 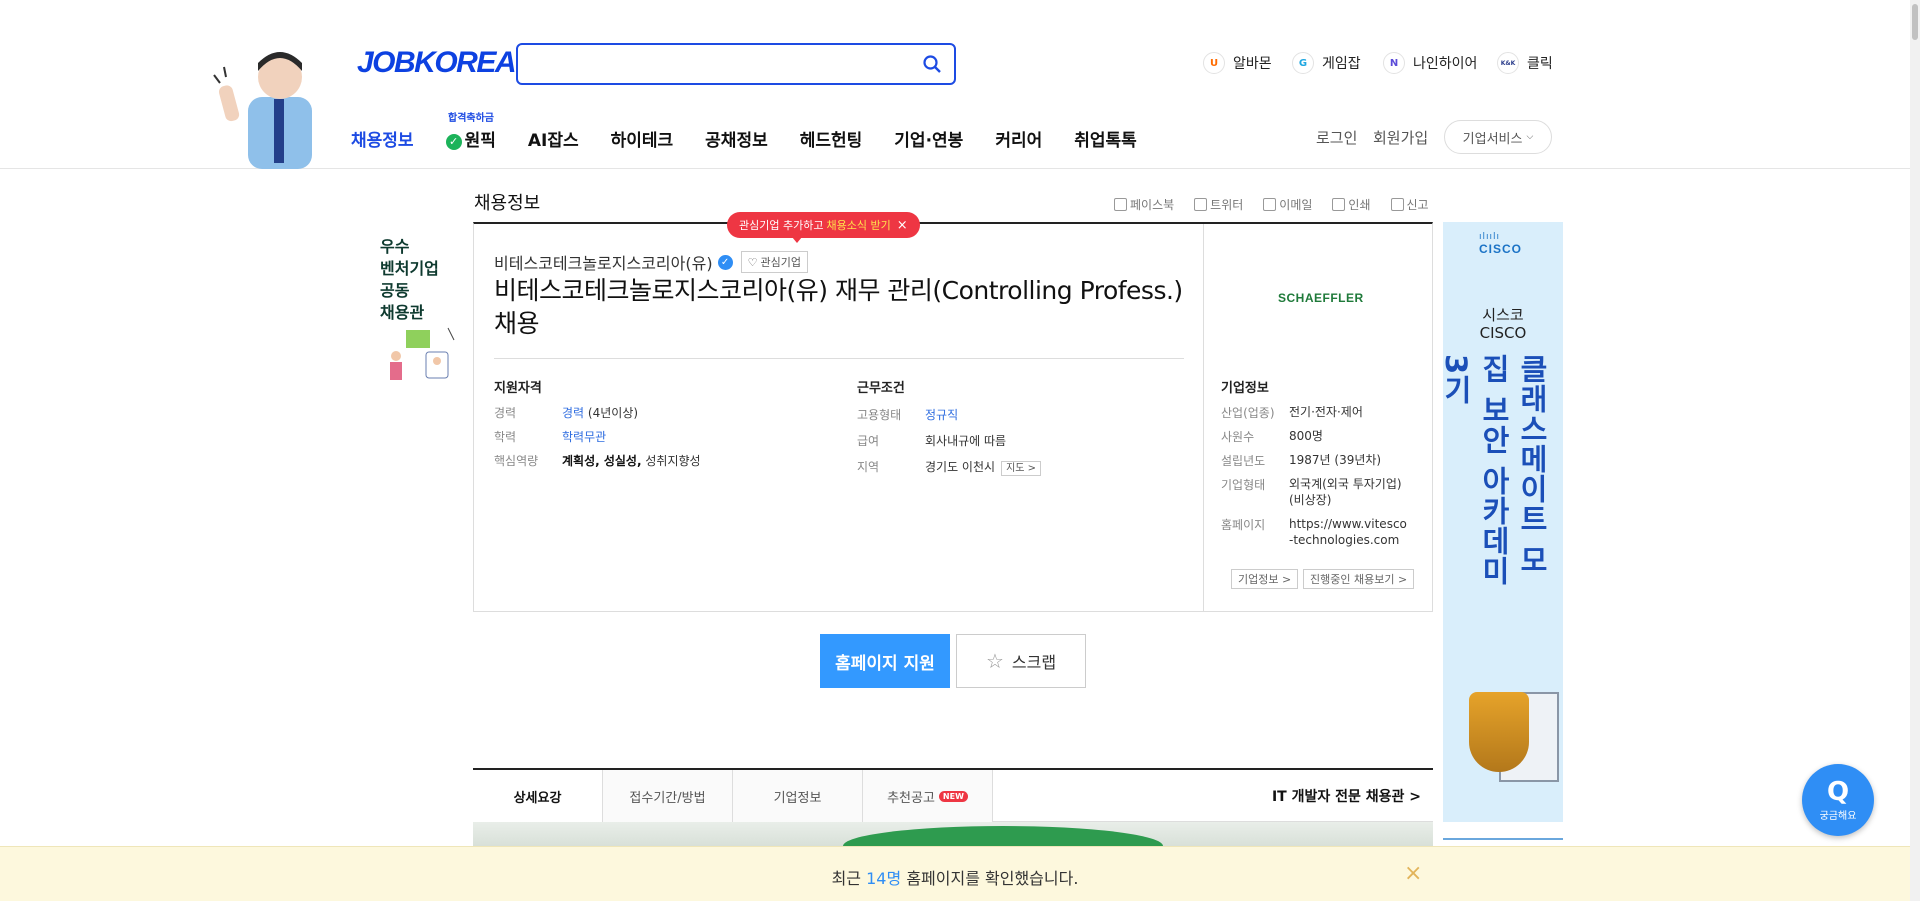 What do you see at coordinates (1445, 64) in the screenshot?
I see `family-site-label: 나인하이어` at bounding box center [1445, 64].